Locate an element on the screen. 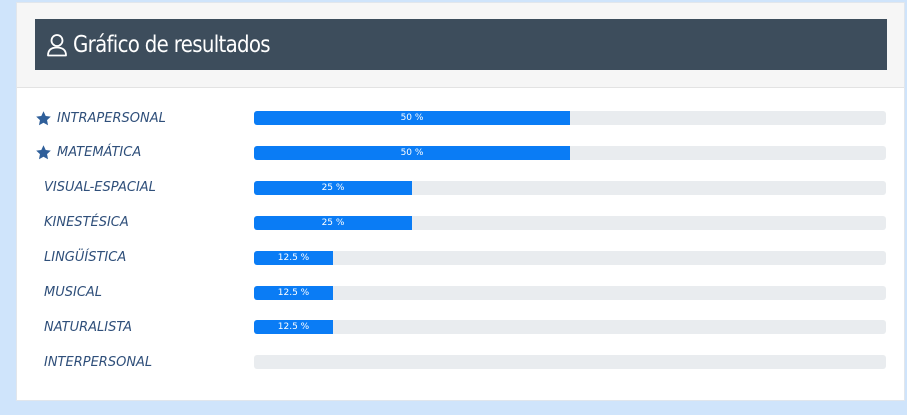 The height and width of the screenshot is (415, 907). result-label-wrap: KINESTÉSICA is located at coordinates (82, 223).